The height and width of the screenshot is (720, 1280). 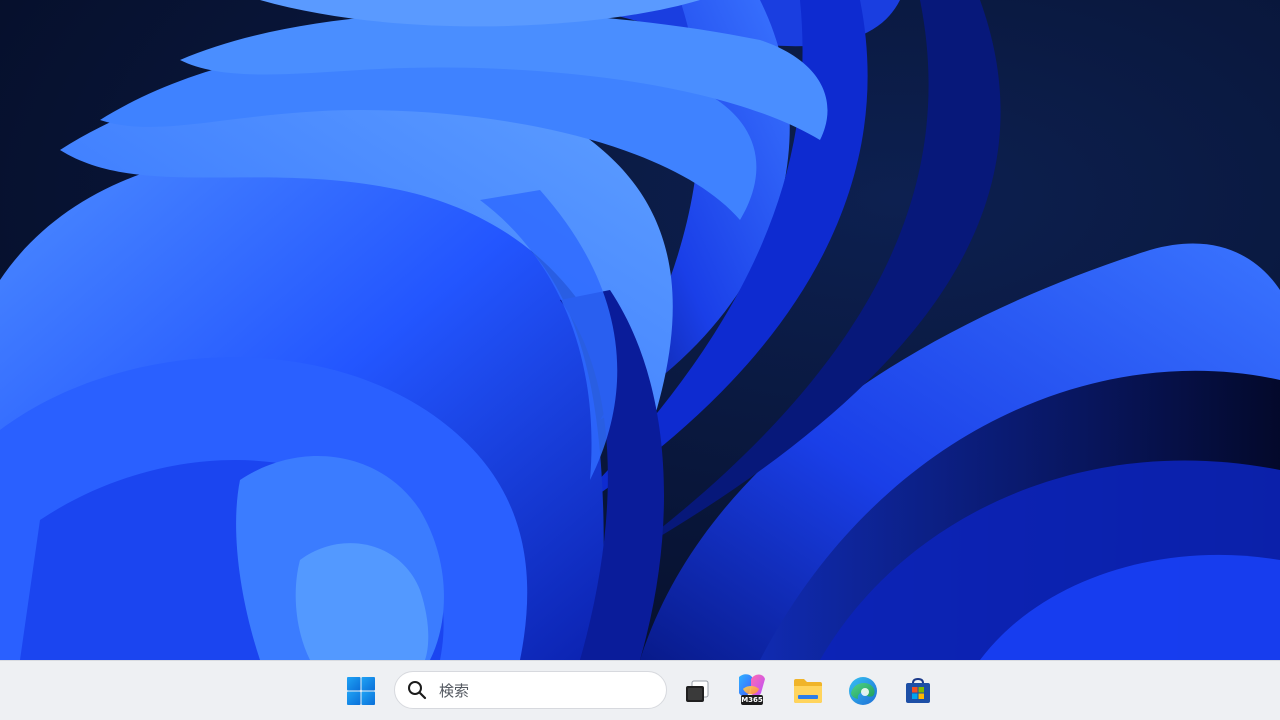 I want to click on start-button, so click(x=361, y=691).